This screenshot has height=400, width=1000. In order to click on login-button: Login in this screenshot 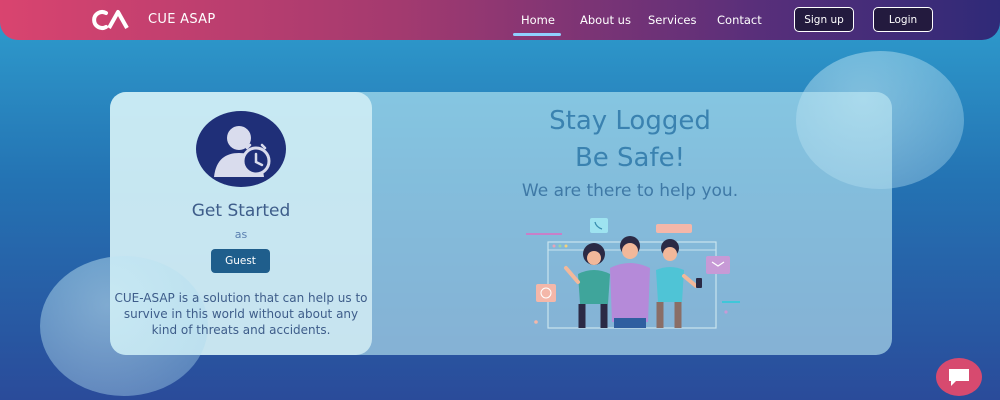, I will do `click(903, 19)`.